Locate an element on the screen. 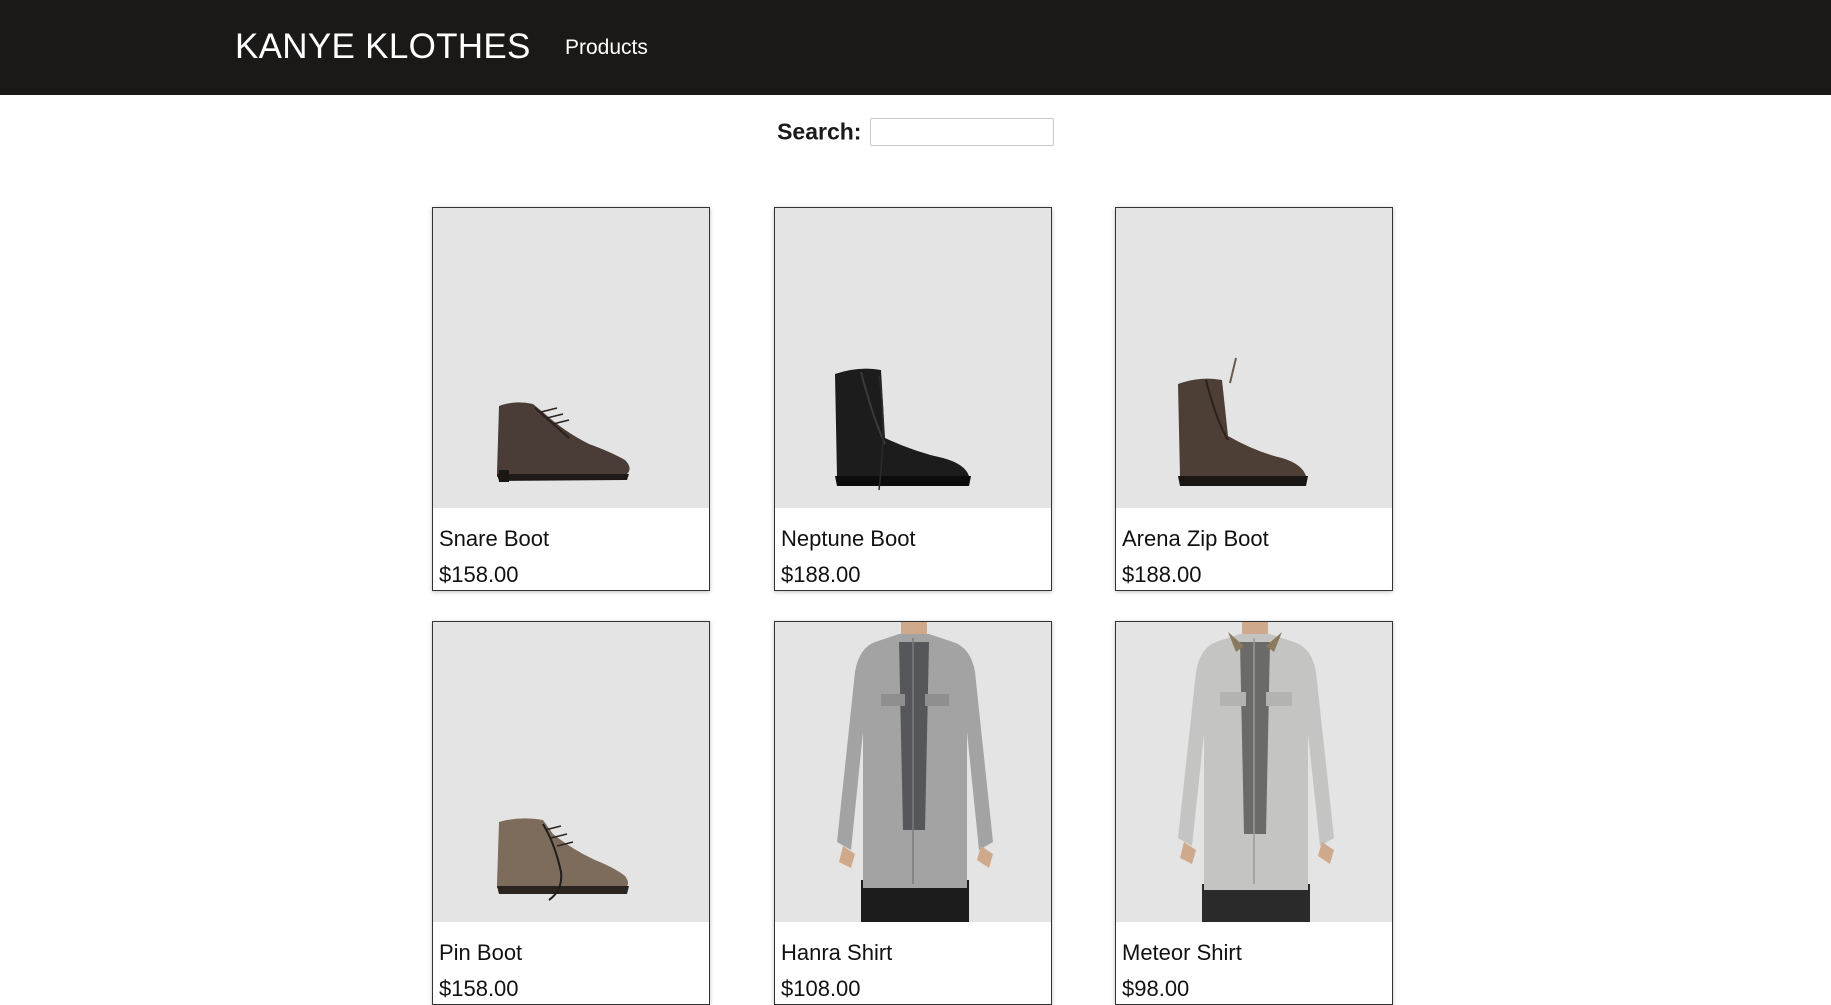 The height and width of the screenshot is (1005, 1831). product-card: Pin Boot $158.00 is located at coordinates (571, 813).